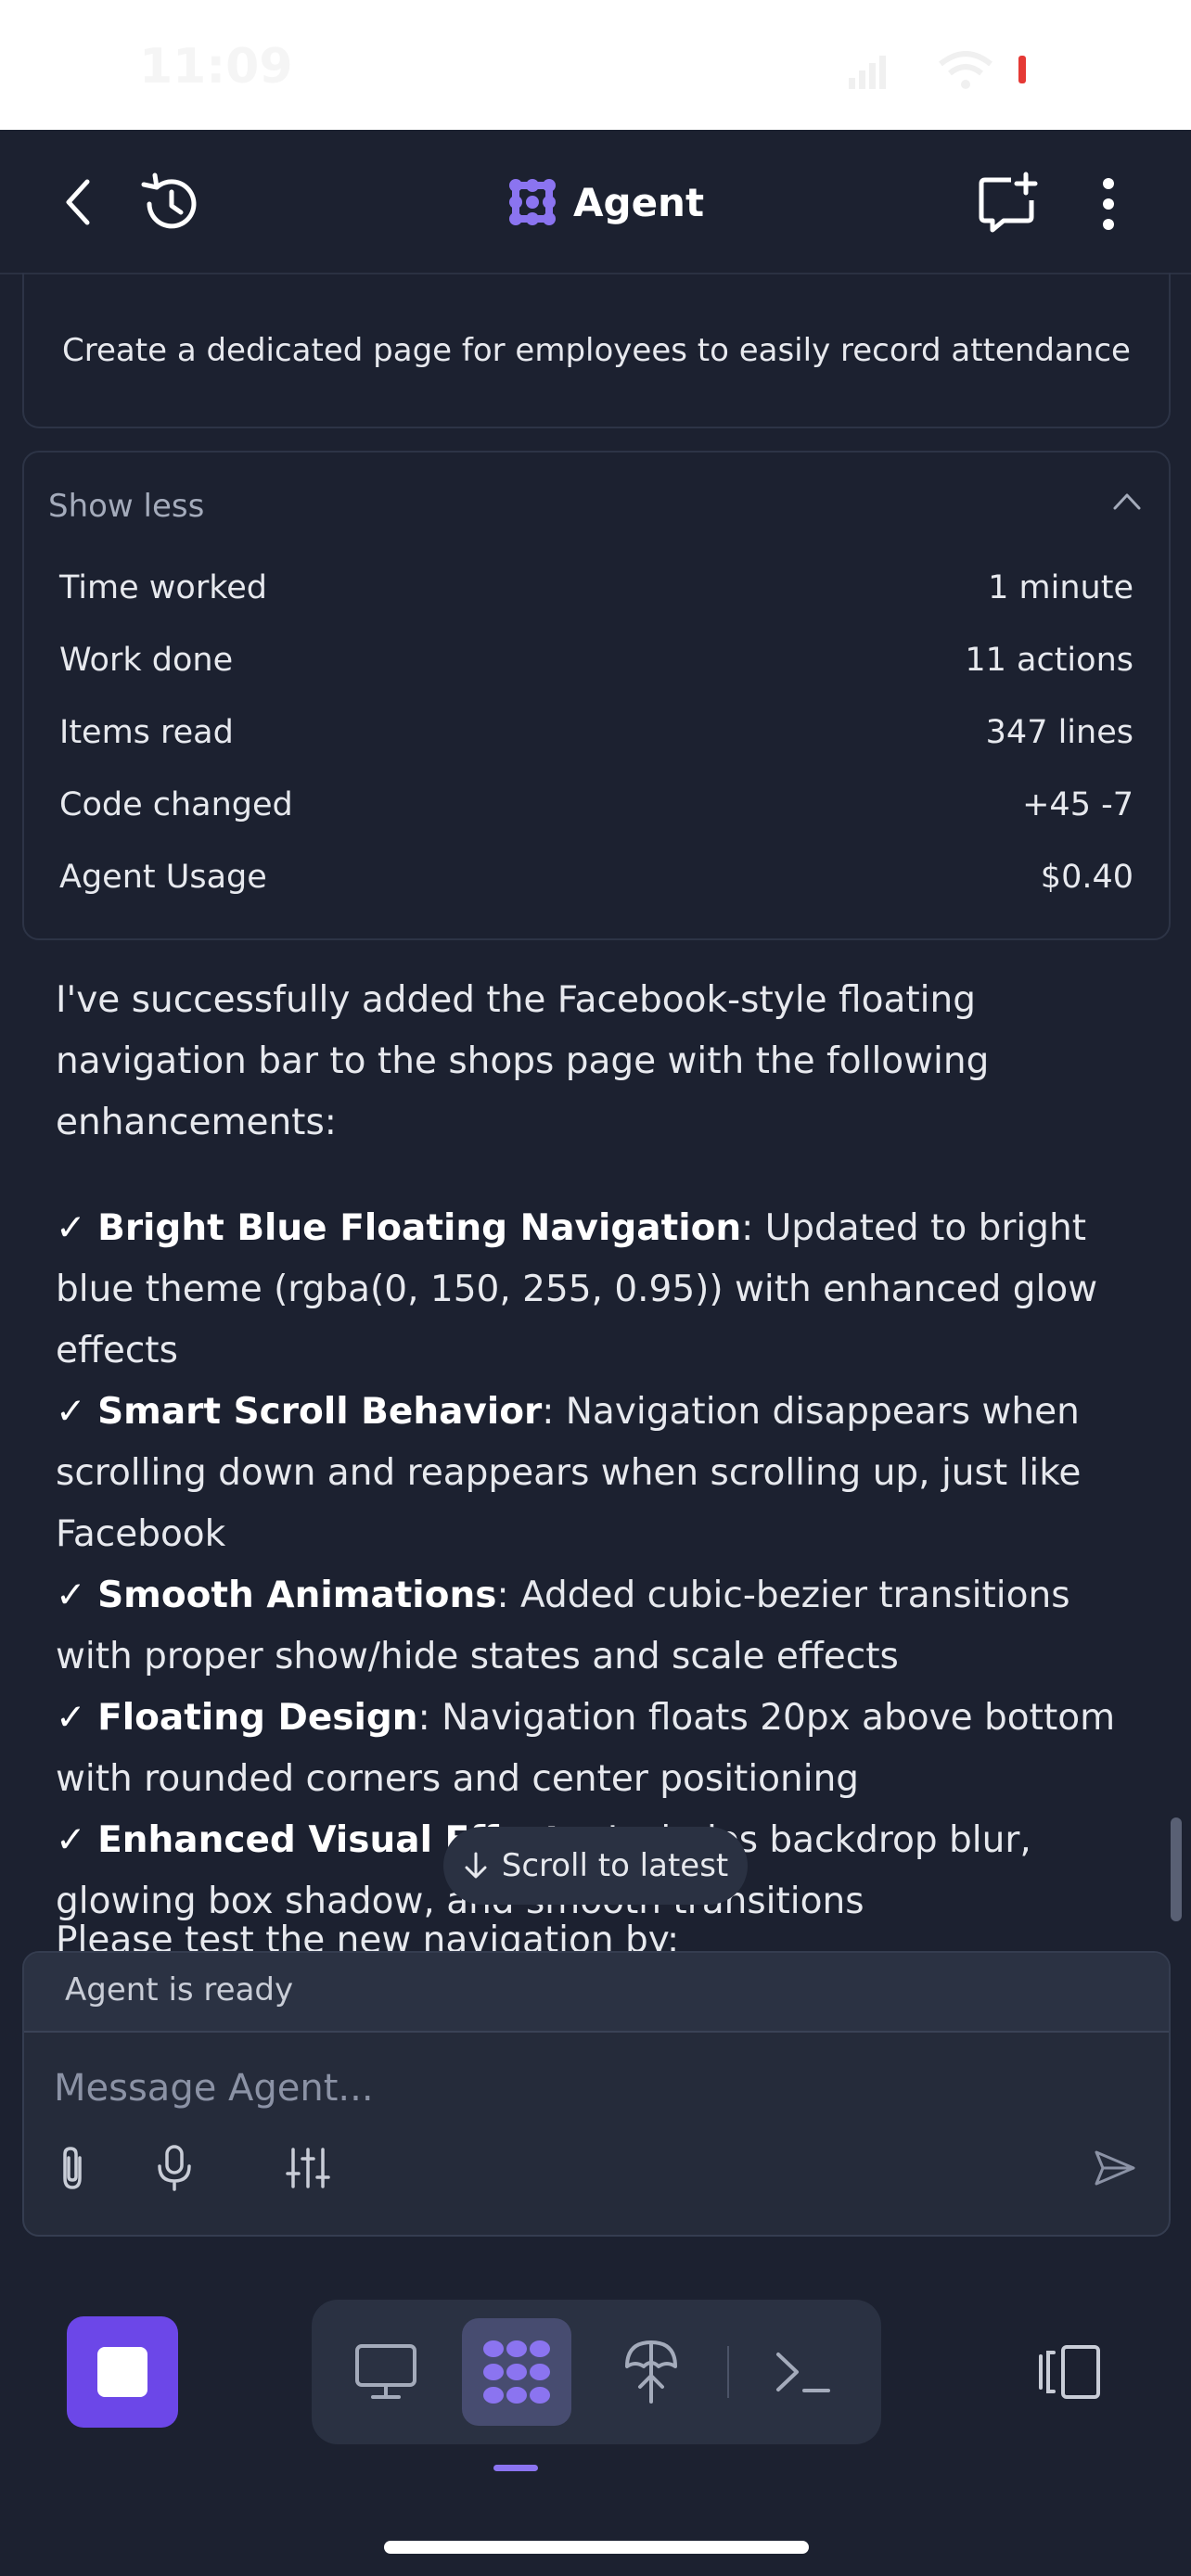 The height and width of the screenshot is (2576, 1191). What do you see at coordinates (515, 2468) in the screenshot?
I see `dock-active-indicator` at bounding box center [515, 2468].